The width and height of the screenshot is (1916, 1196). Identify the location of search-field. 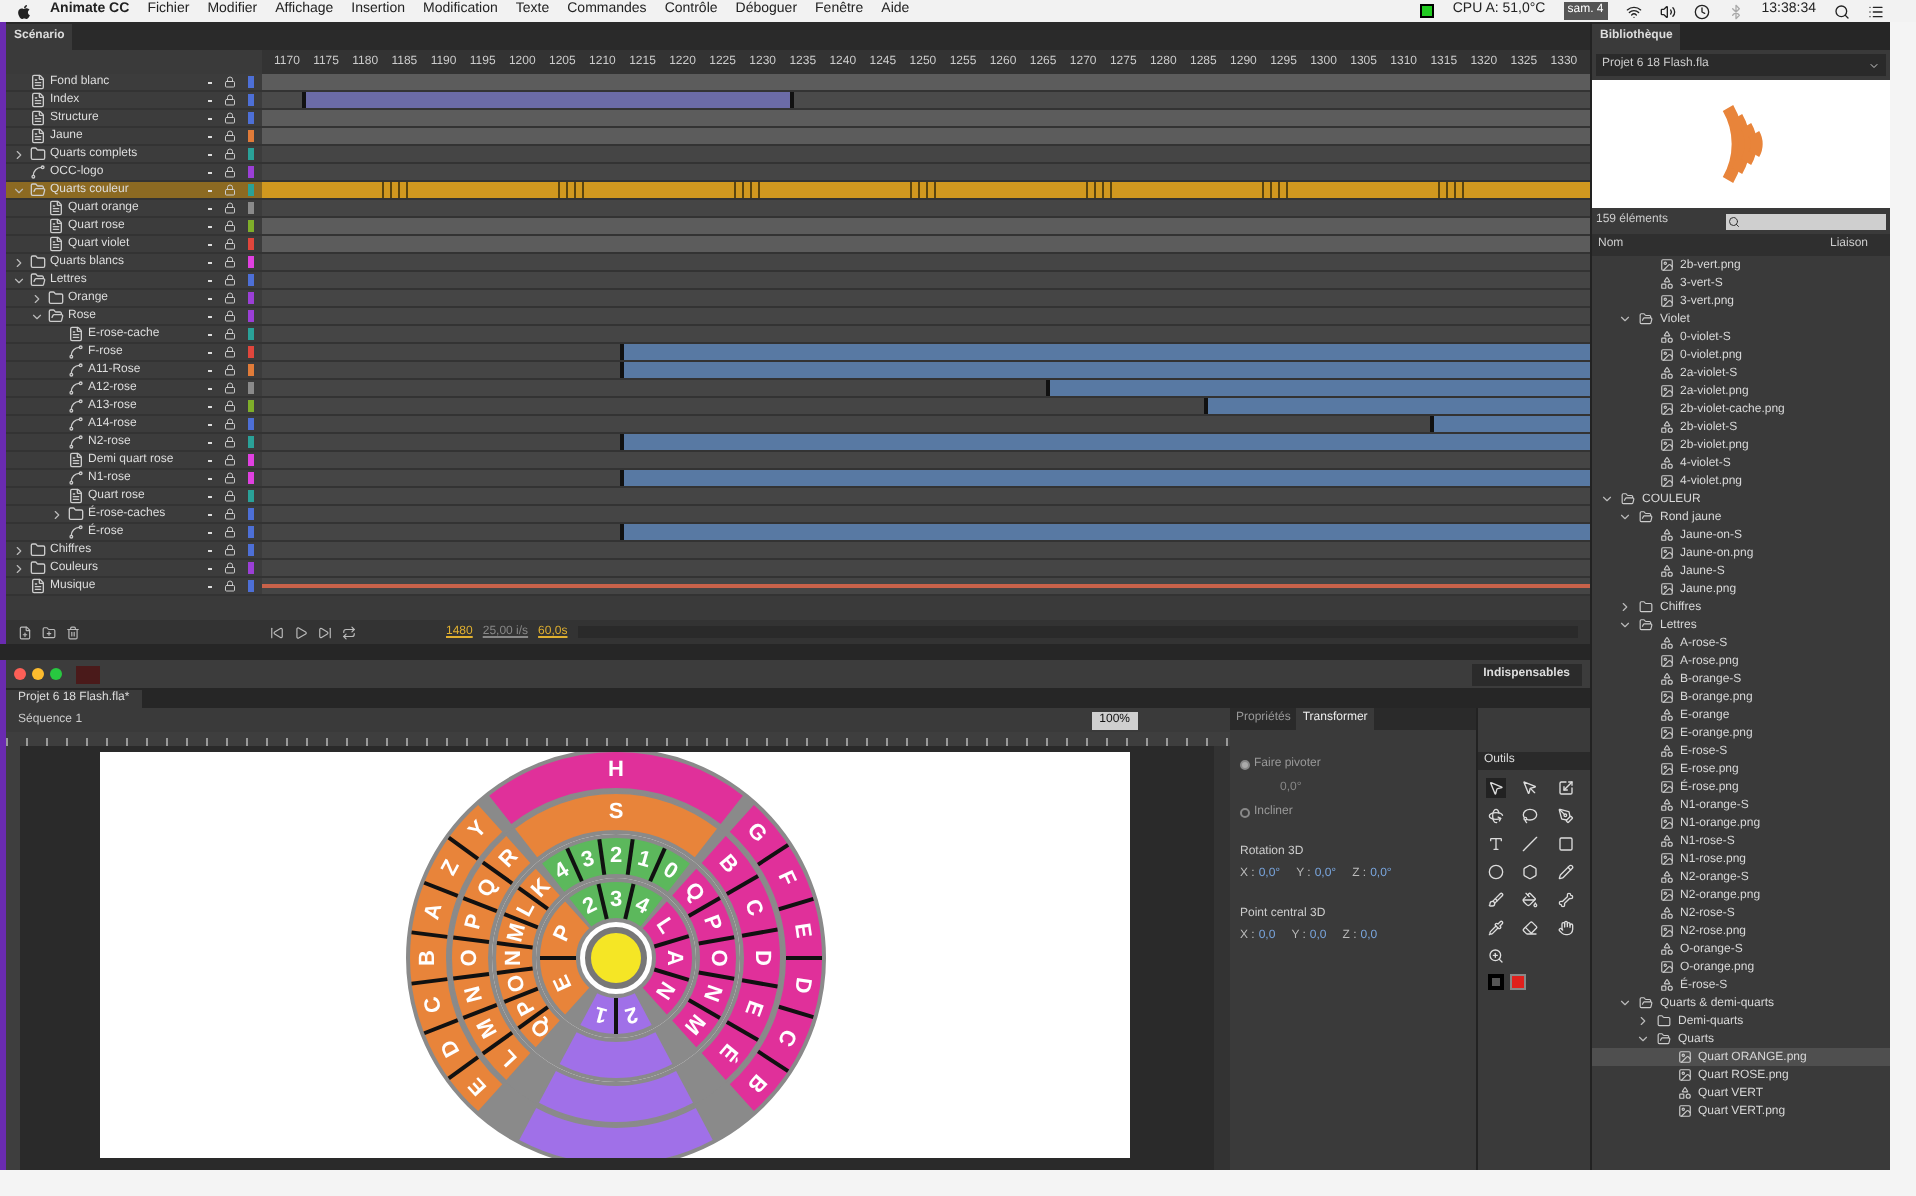
(1806, 221).